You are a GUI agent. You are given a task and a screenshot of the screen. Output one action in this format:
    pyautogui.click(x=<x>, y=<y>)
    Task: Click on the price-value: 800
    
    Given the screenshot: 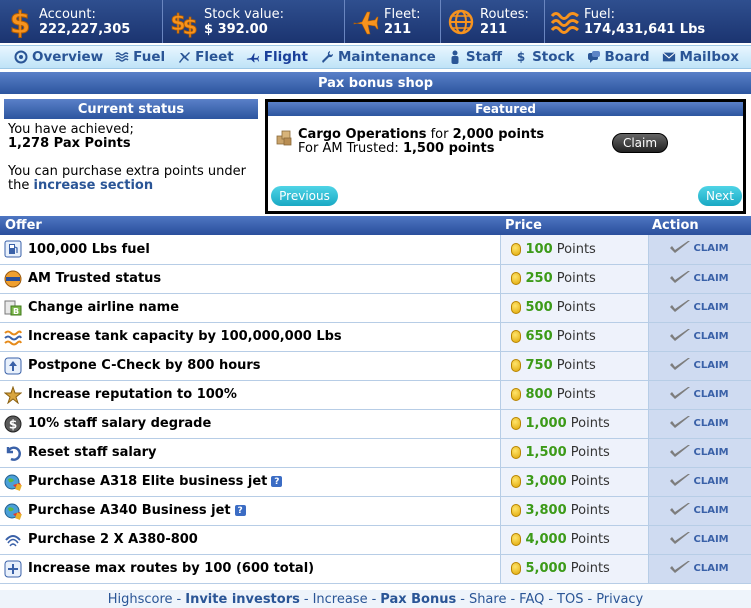 What is the action you would take?
    pyautogui.click(x=539, y=394)
    